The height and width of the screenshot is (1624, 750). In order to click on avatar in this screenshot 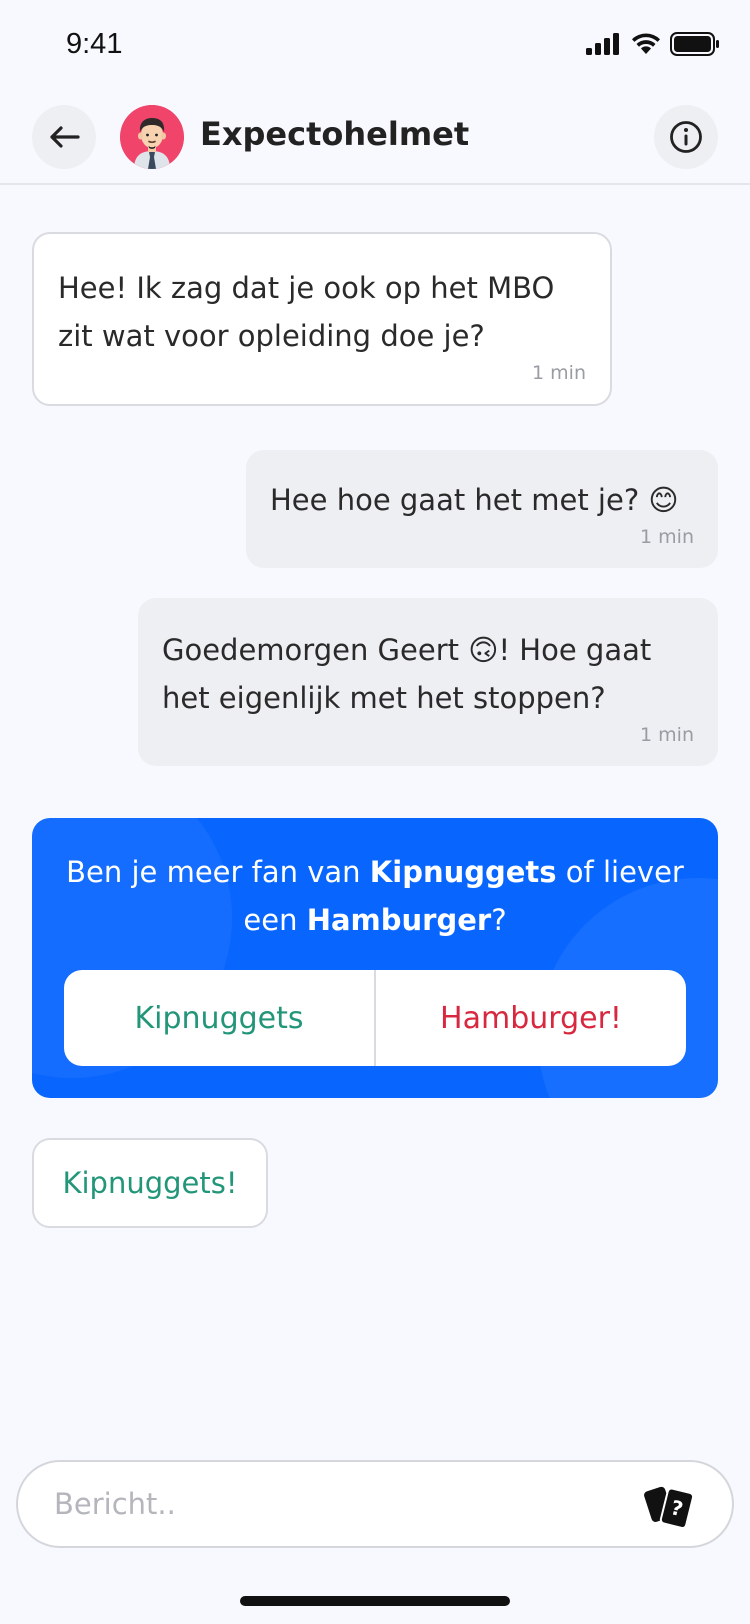, I will do `click(152, 137)`.